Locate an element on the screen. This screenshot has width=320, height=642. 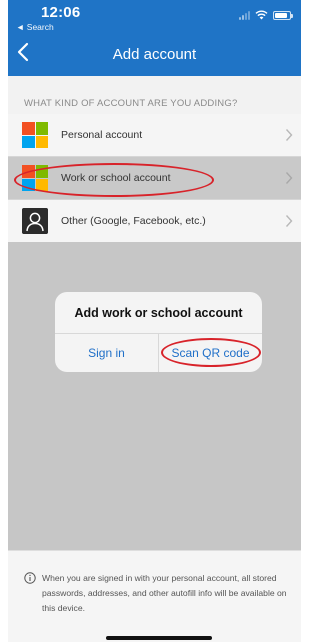
dialog-title: Add work or school account is located at coordinates (158, 313).